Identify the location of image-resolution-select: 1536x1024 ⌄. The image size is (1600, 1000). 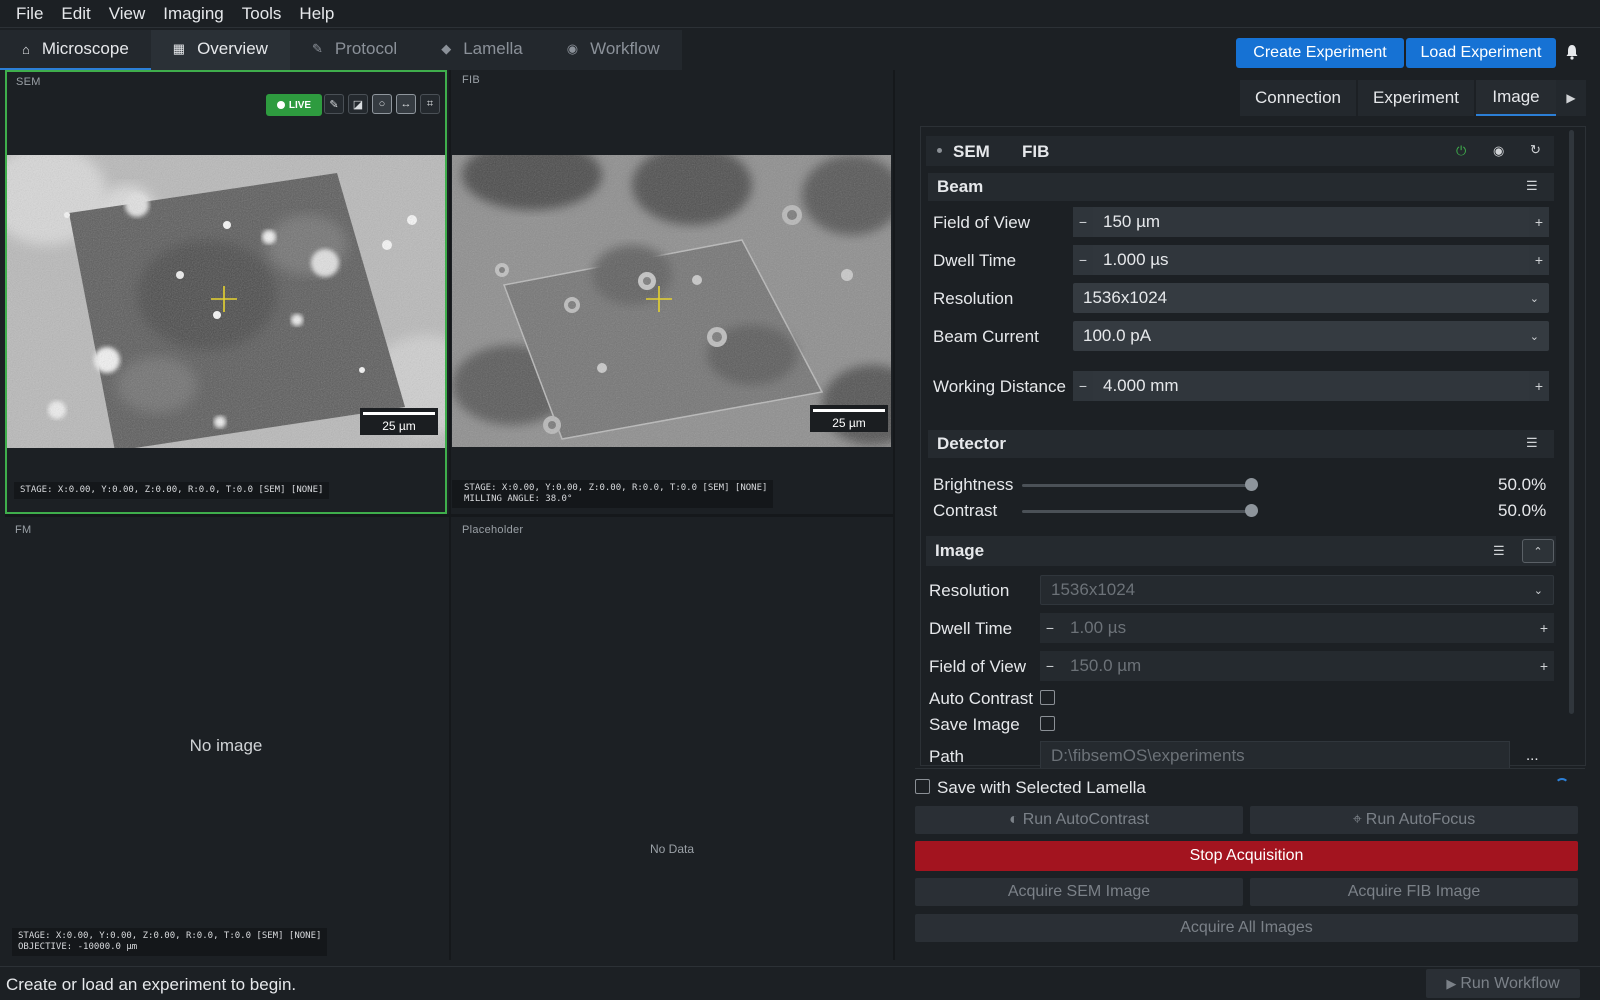
(1297, 590).